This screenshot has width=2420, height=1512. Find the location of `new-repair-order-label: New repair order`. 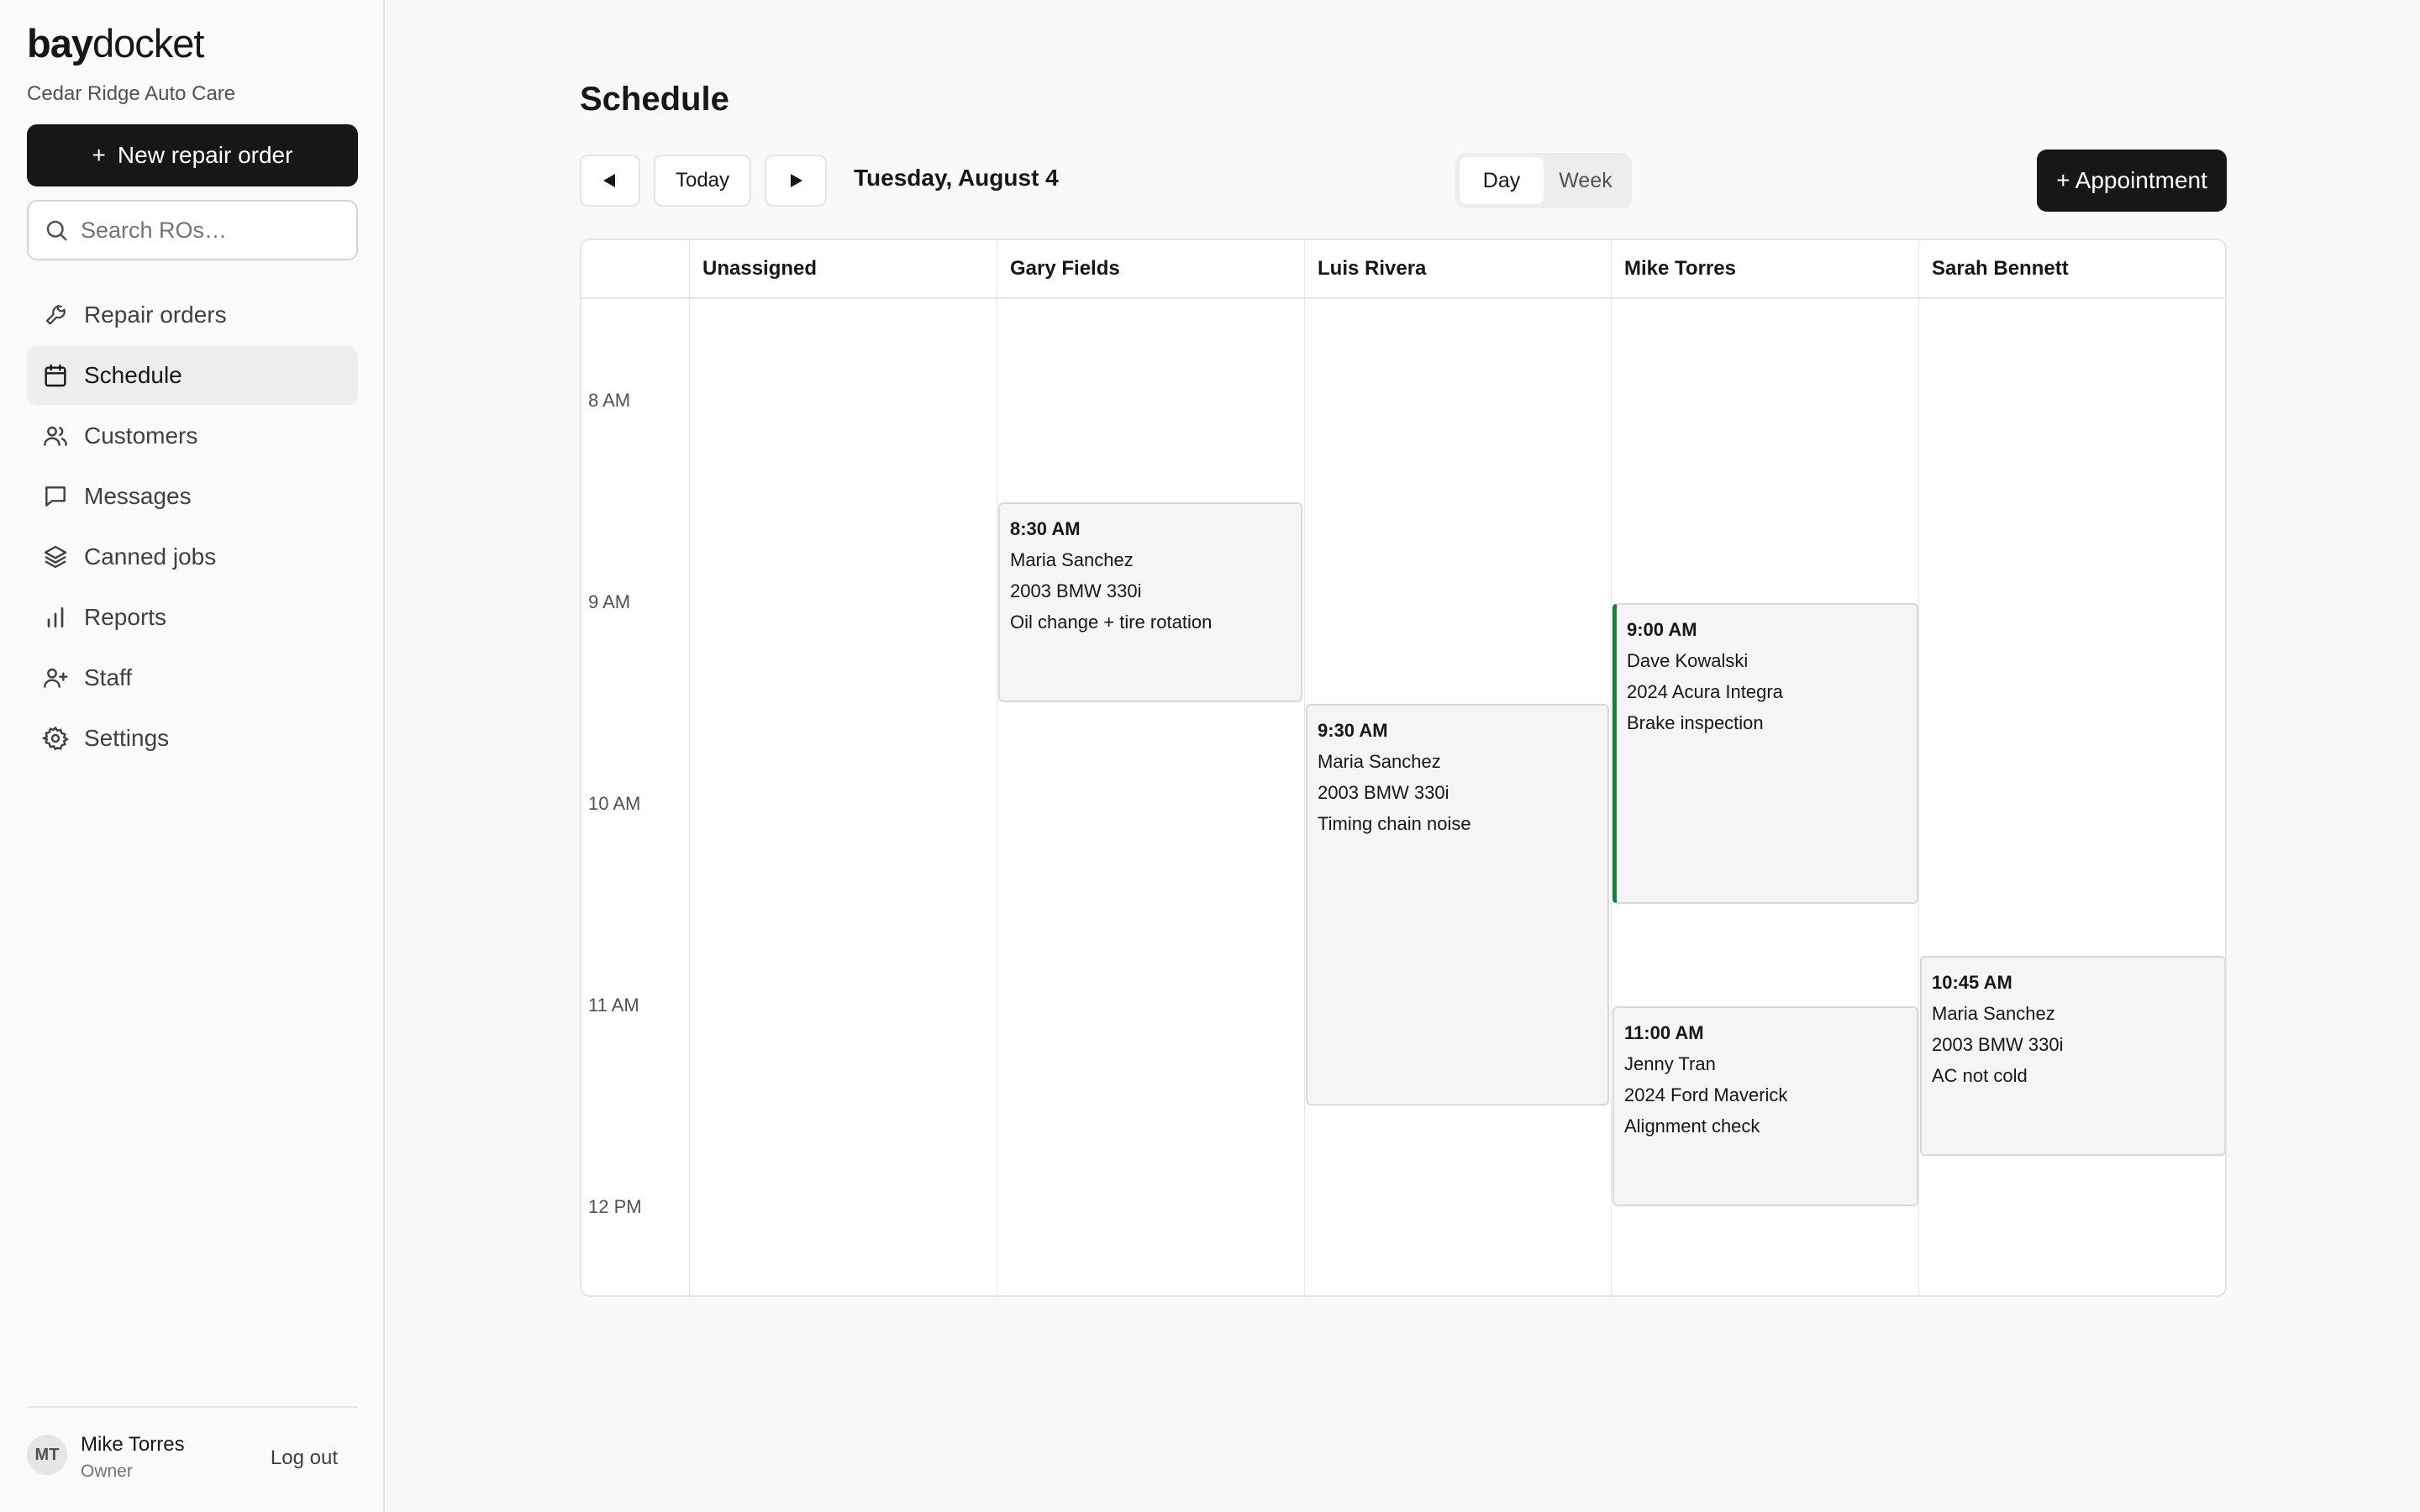

new-repair-order-label: New repair order is located at coordinates (205, 155).